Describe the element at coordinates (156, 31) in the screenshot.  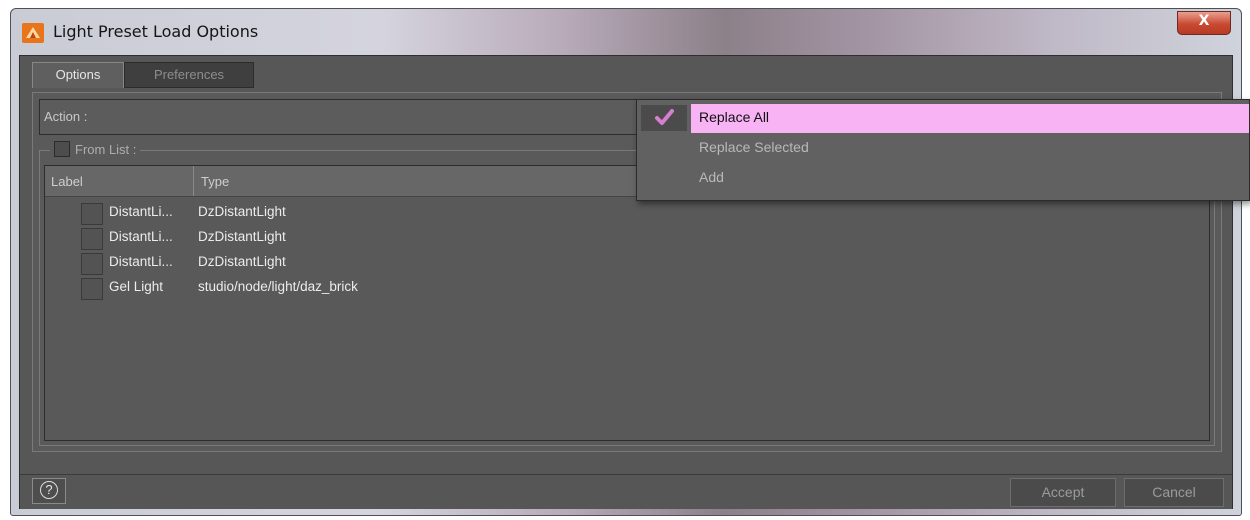
I see `window-title: Light Preset Load Options` at that location.